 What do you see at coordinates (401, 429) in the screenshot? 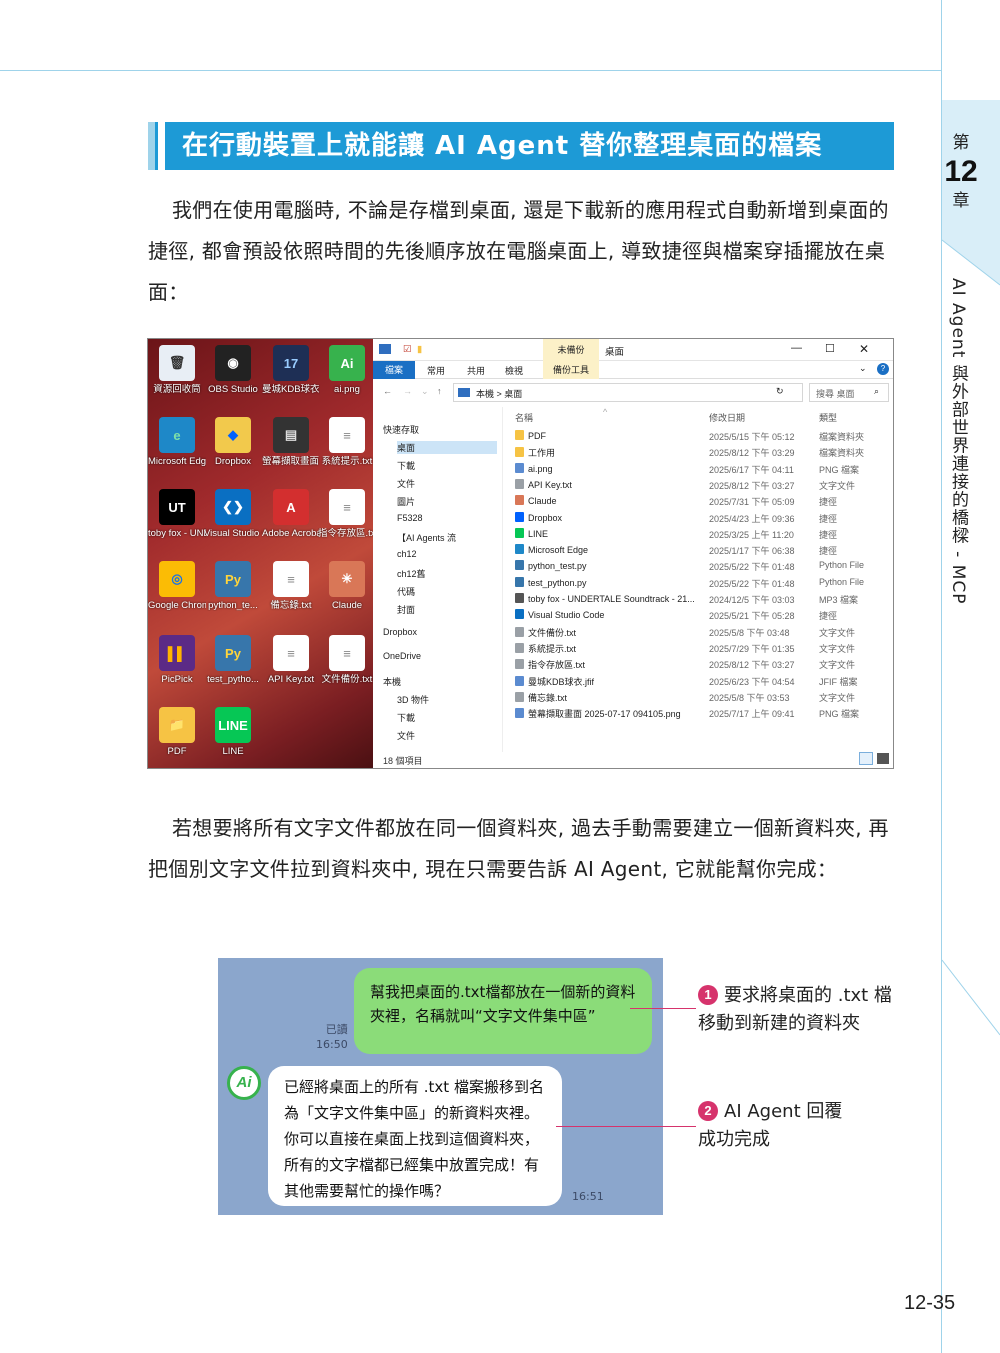
I see `nav-item: 快速存取` at bounding box center [401, 429].